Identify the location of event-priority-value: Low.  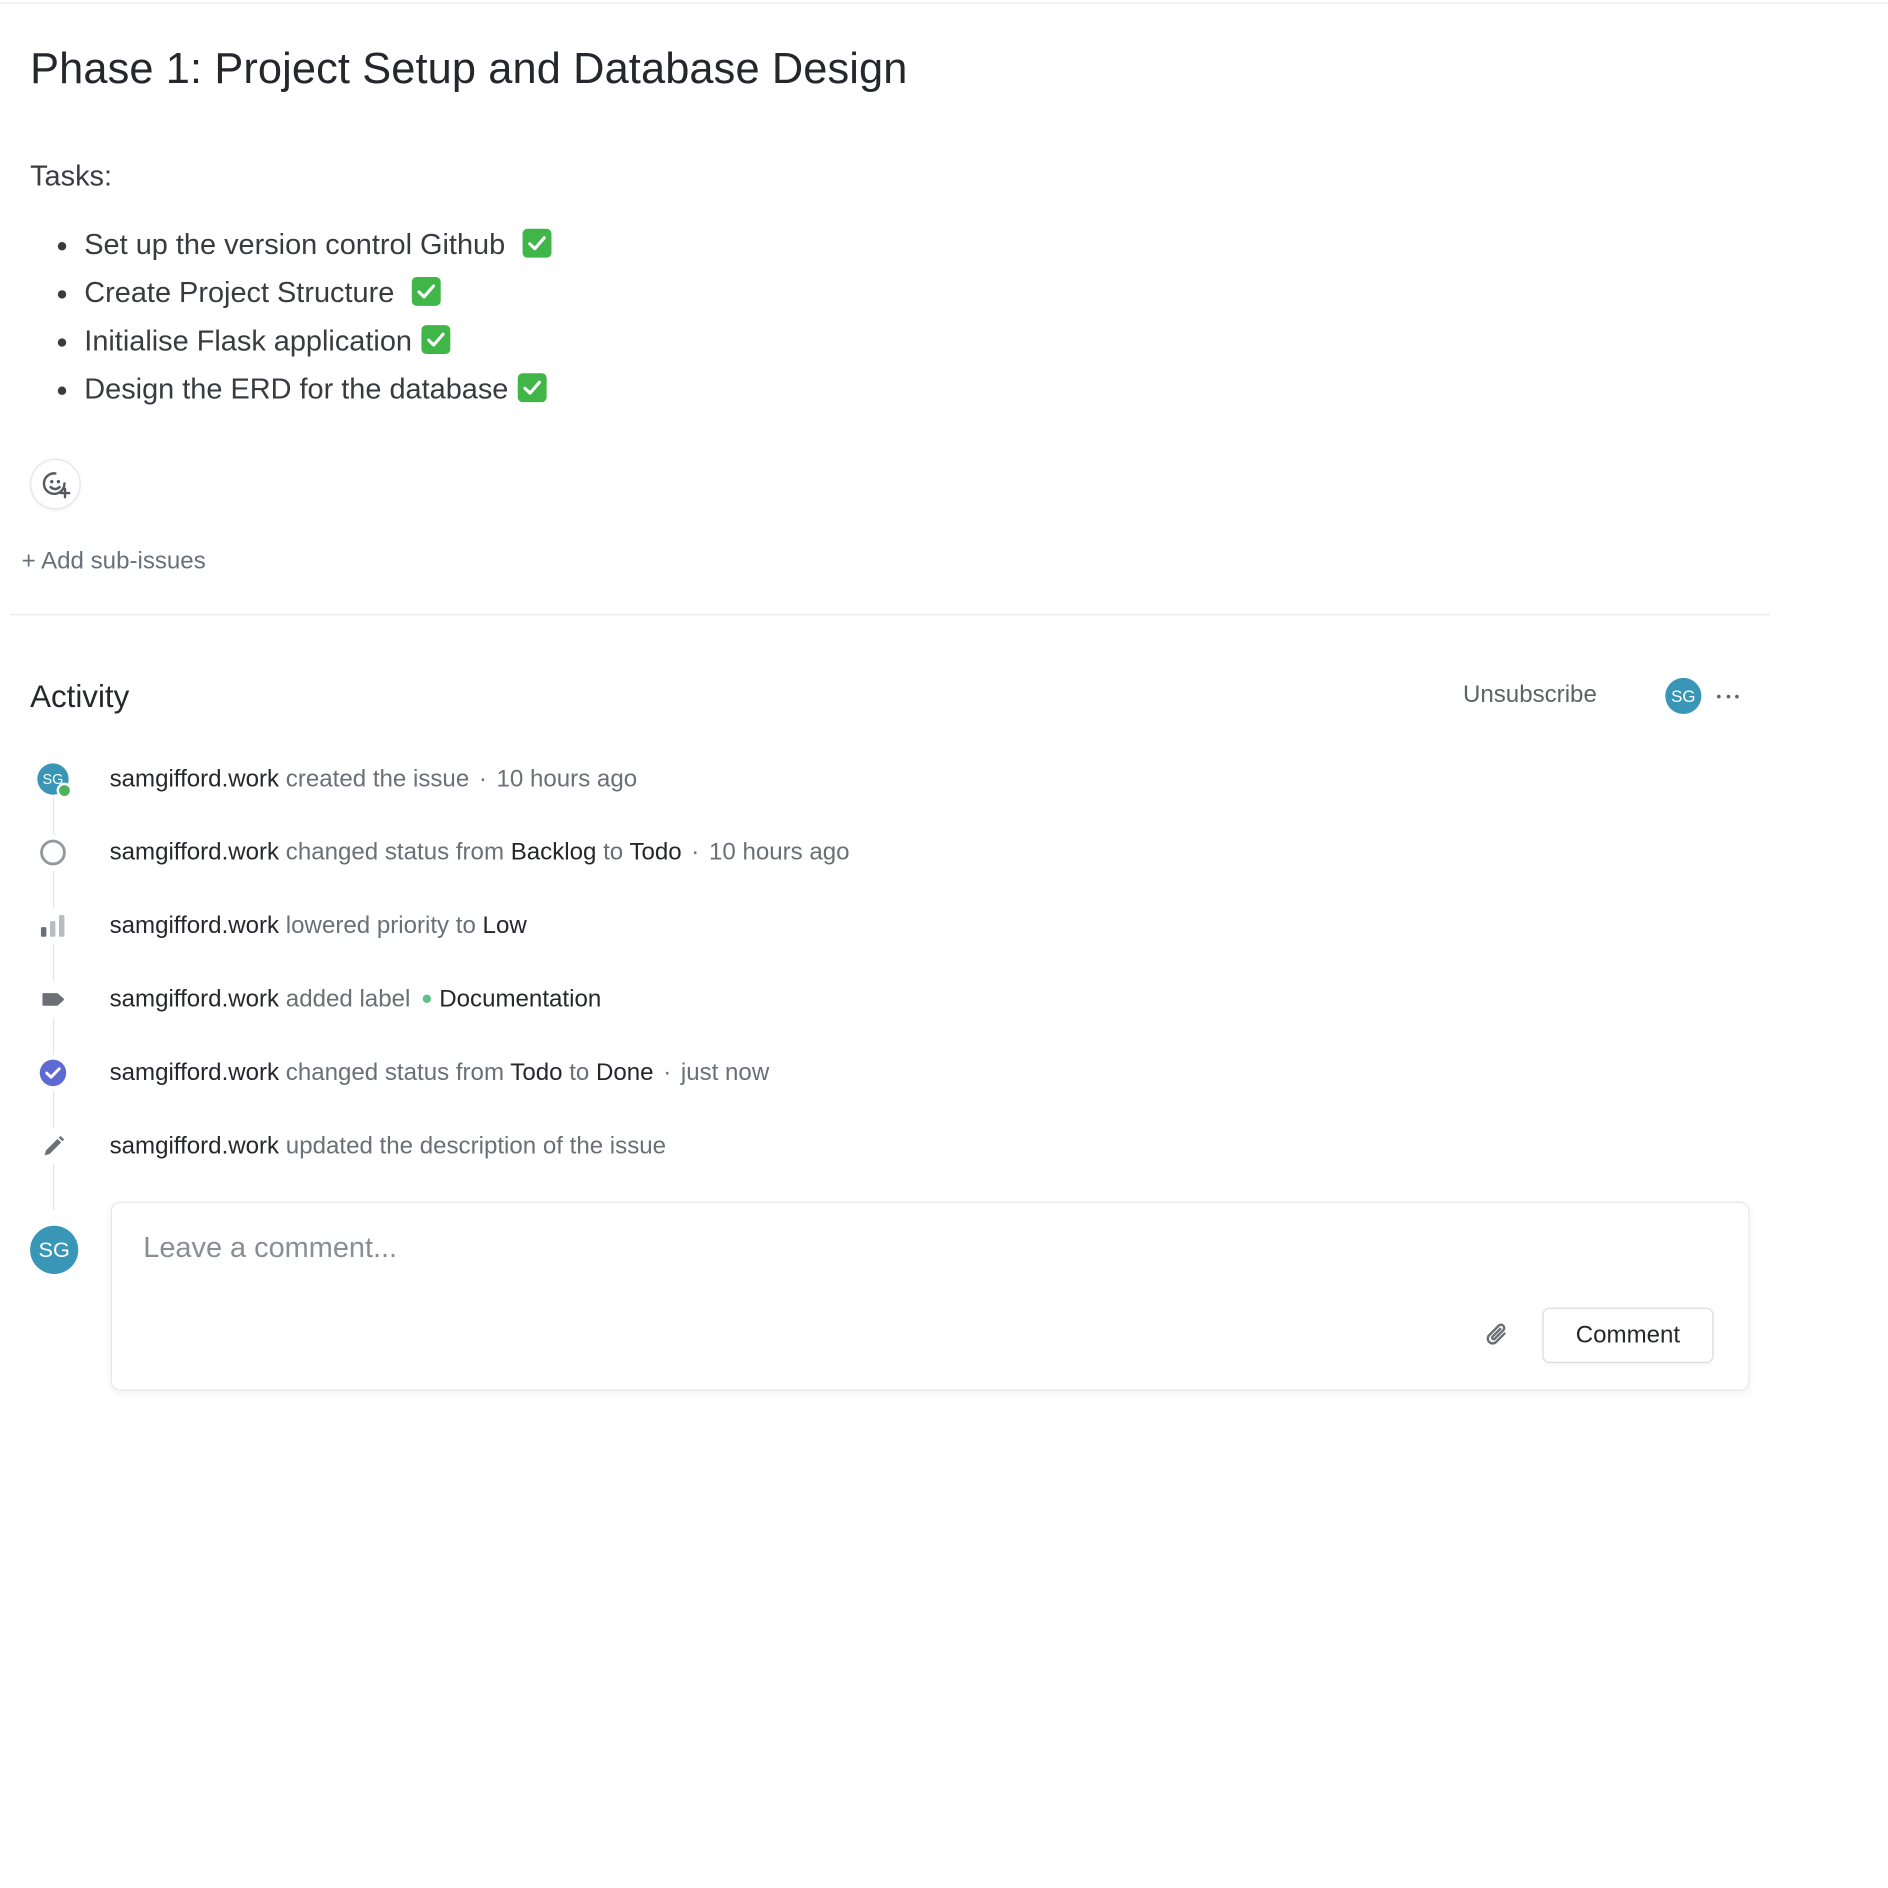
(504, 926).